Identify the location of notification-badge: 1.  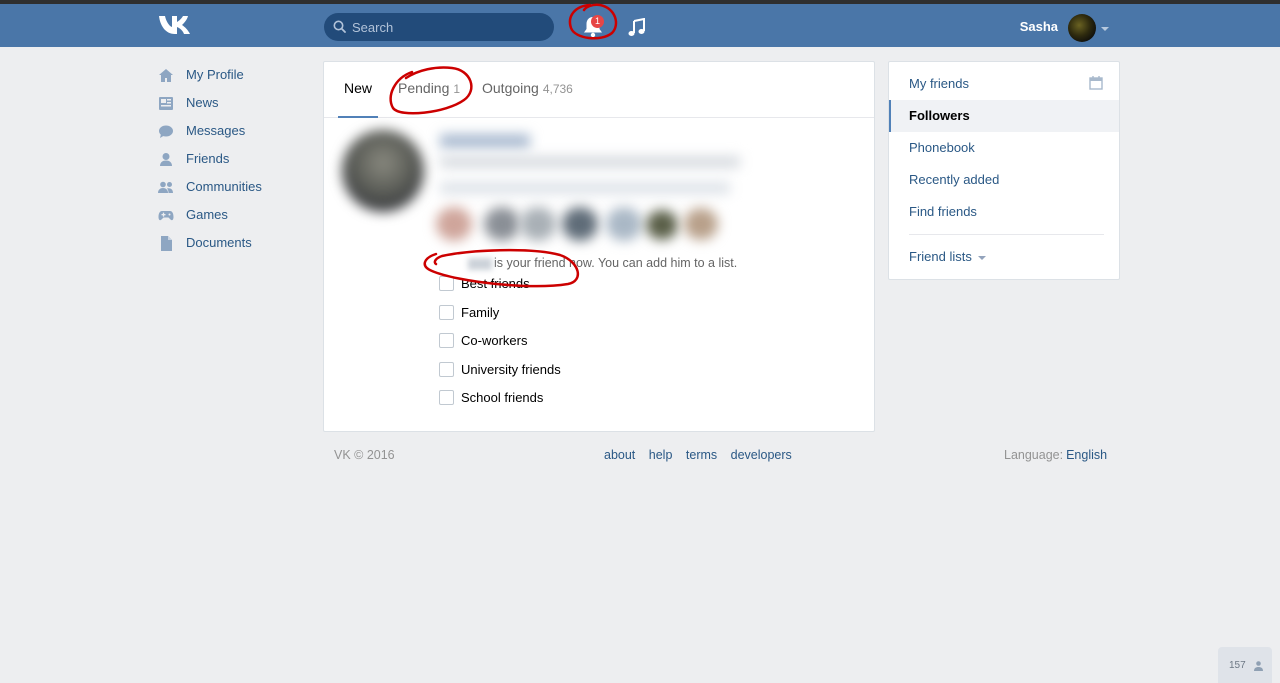
(597, 21).